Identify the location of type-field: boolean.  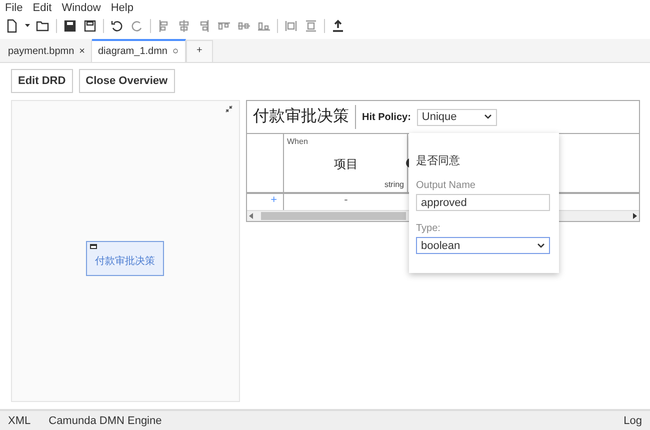
(483, 245).